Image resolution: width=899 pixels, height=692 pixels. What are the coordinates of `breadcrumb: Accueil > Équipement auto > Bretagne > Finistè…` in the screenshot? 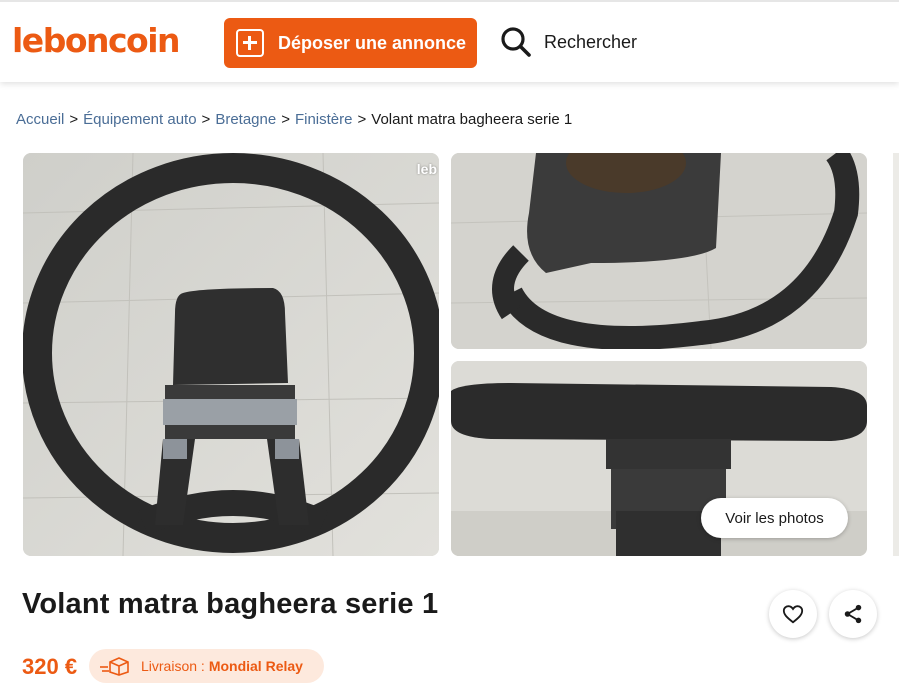 It's located at (294, 119).